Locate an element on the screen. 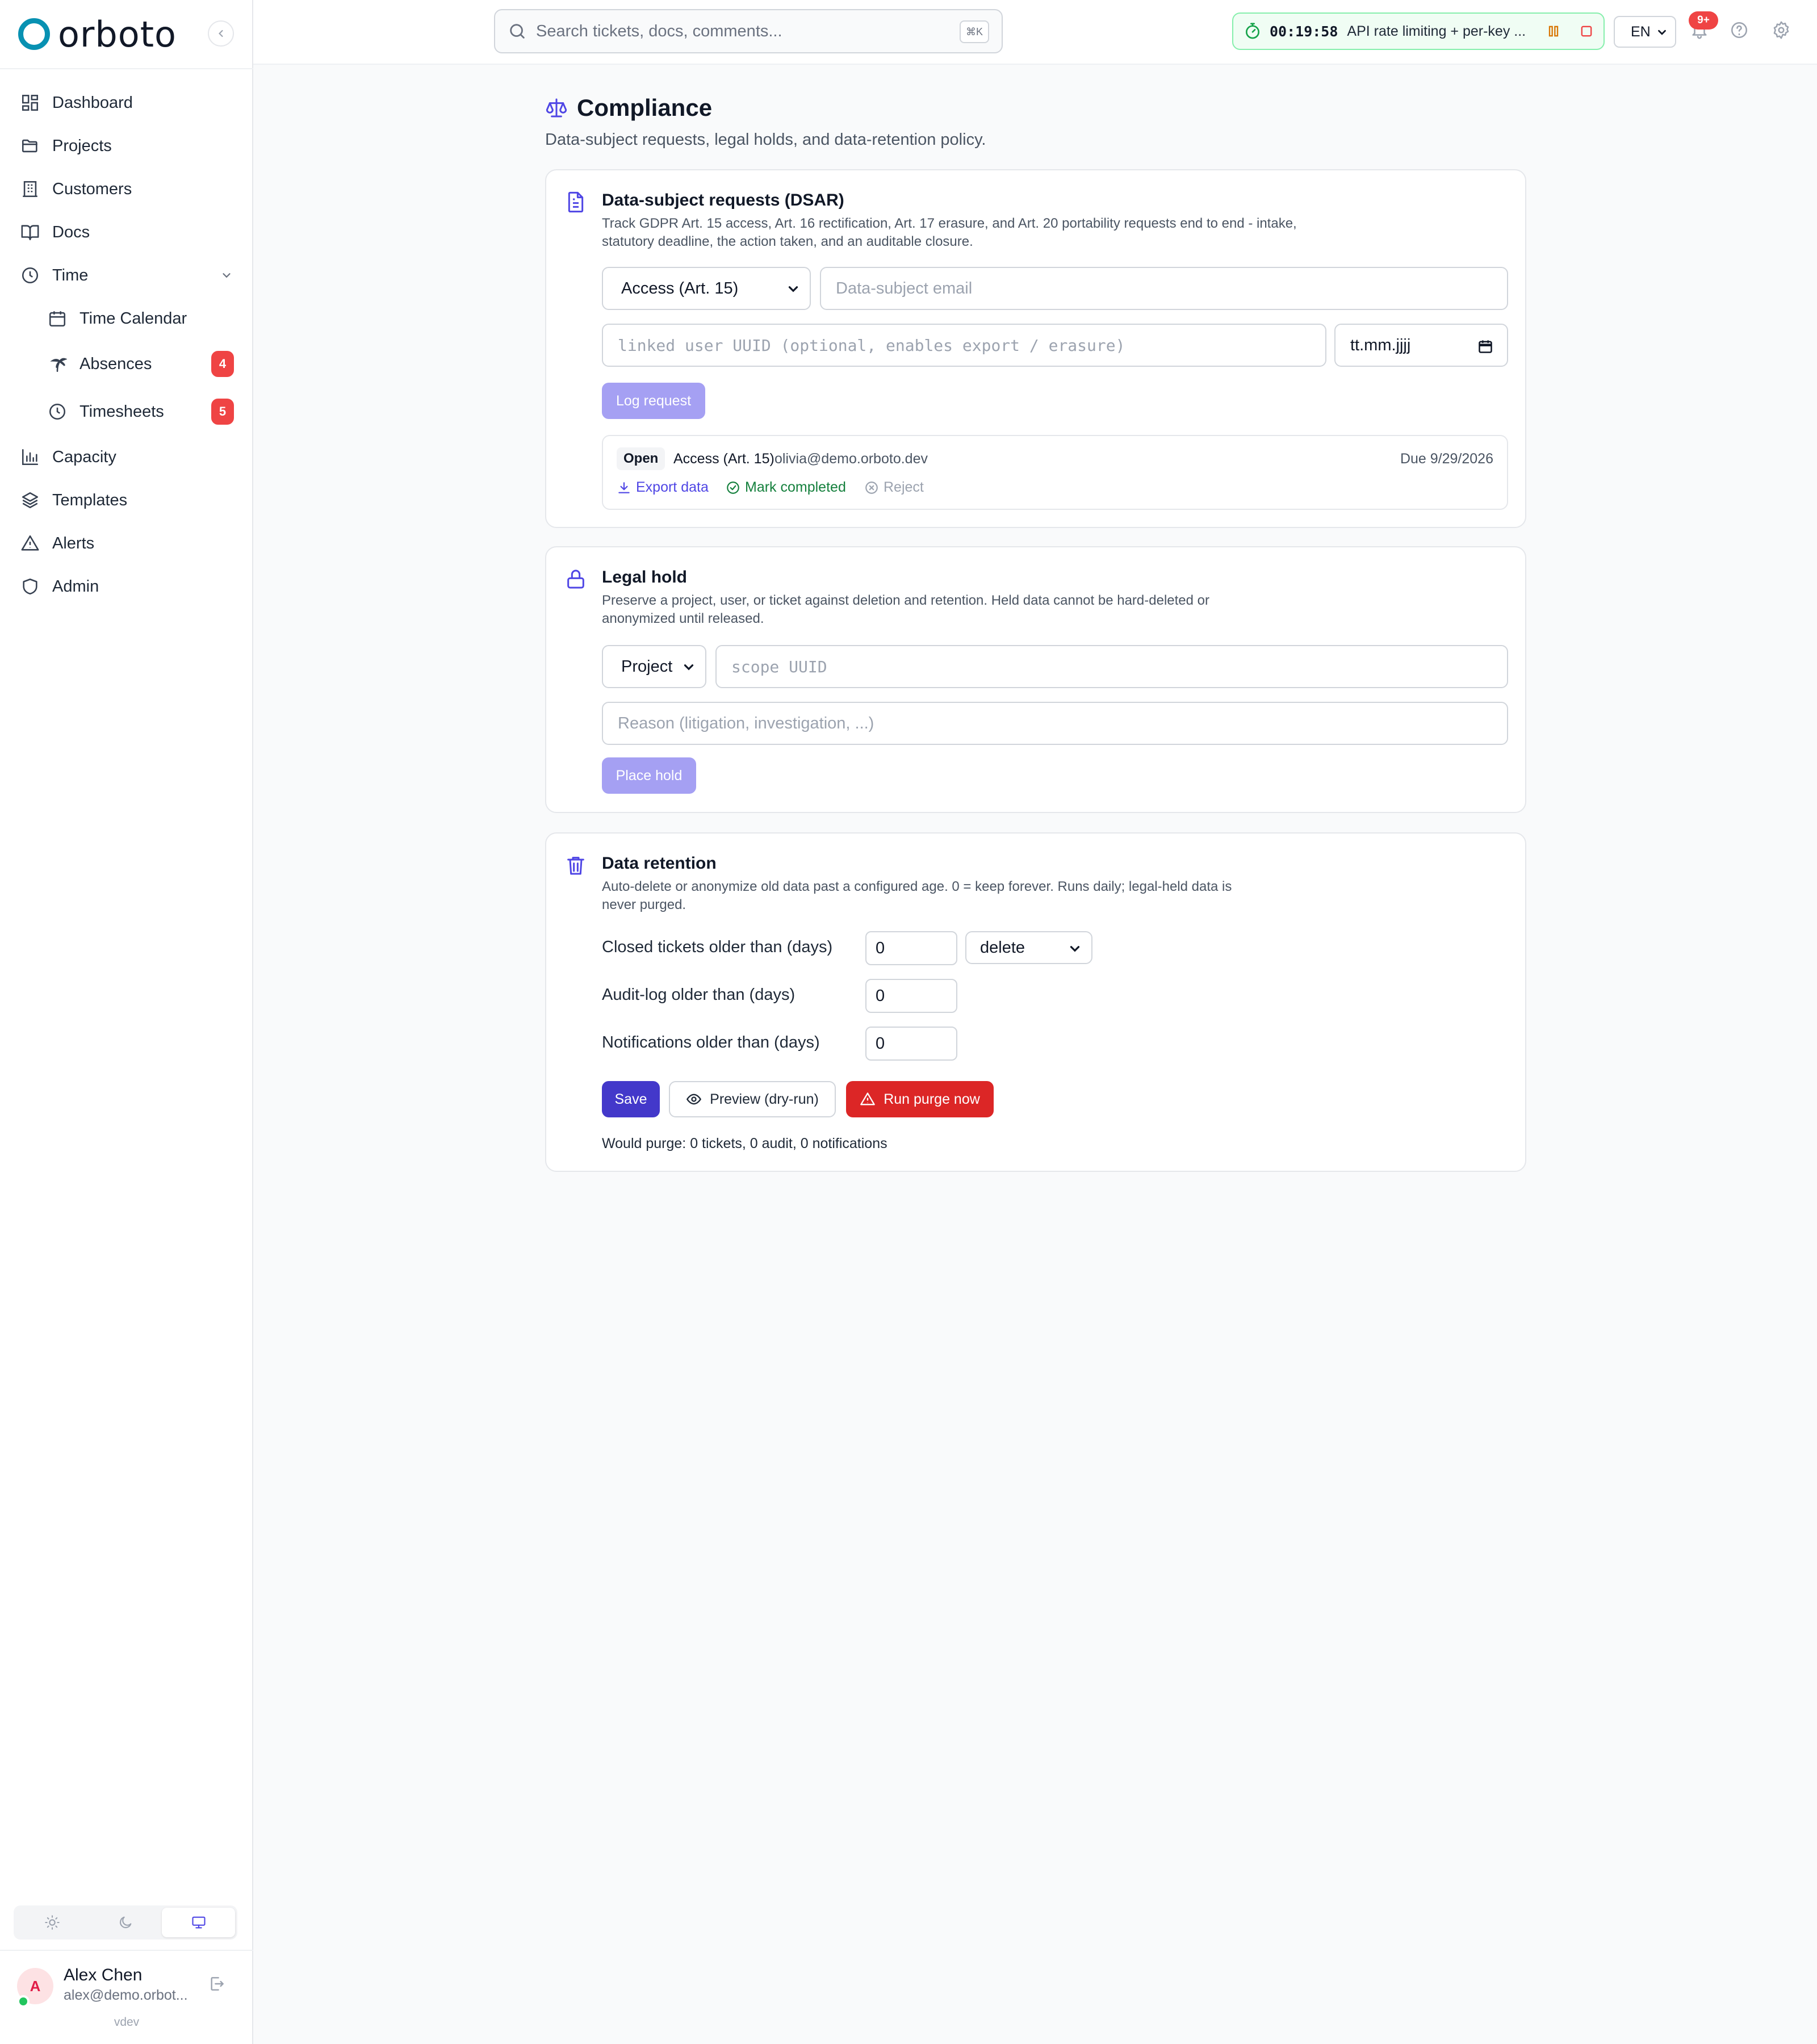 Image resolution: width=1817 pixels, height=2044 pixels. stop-timer-button is located at coordinates (1586, 31).